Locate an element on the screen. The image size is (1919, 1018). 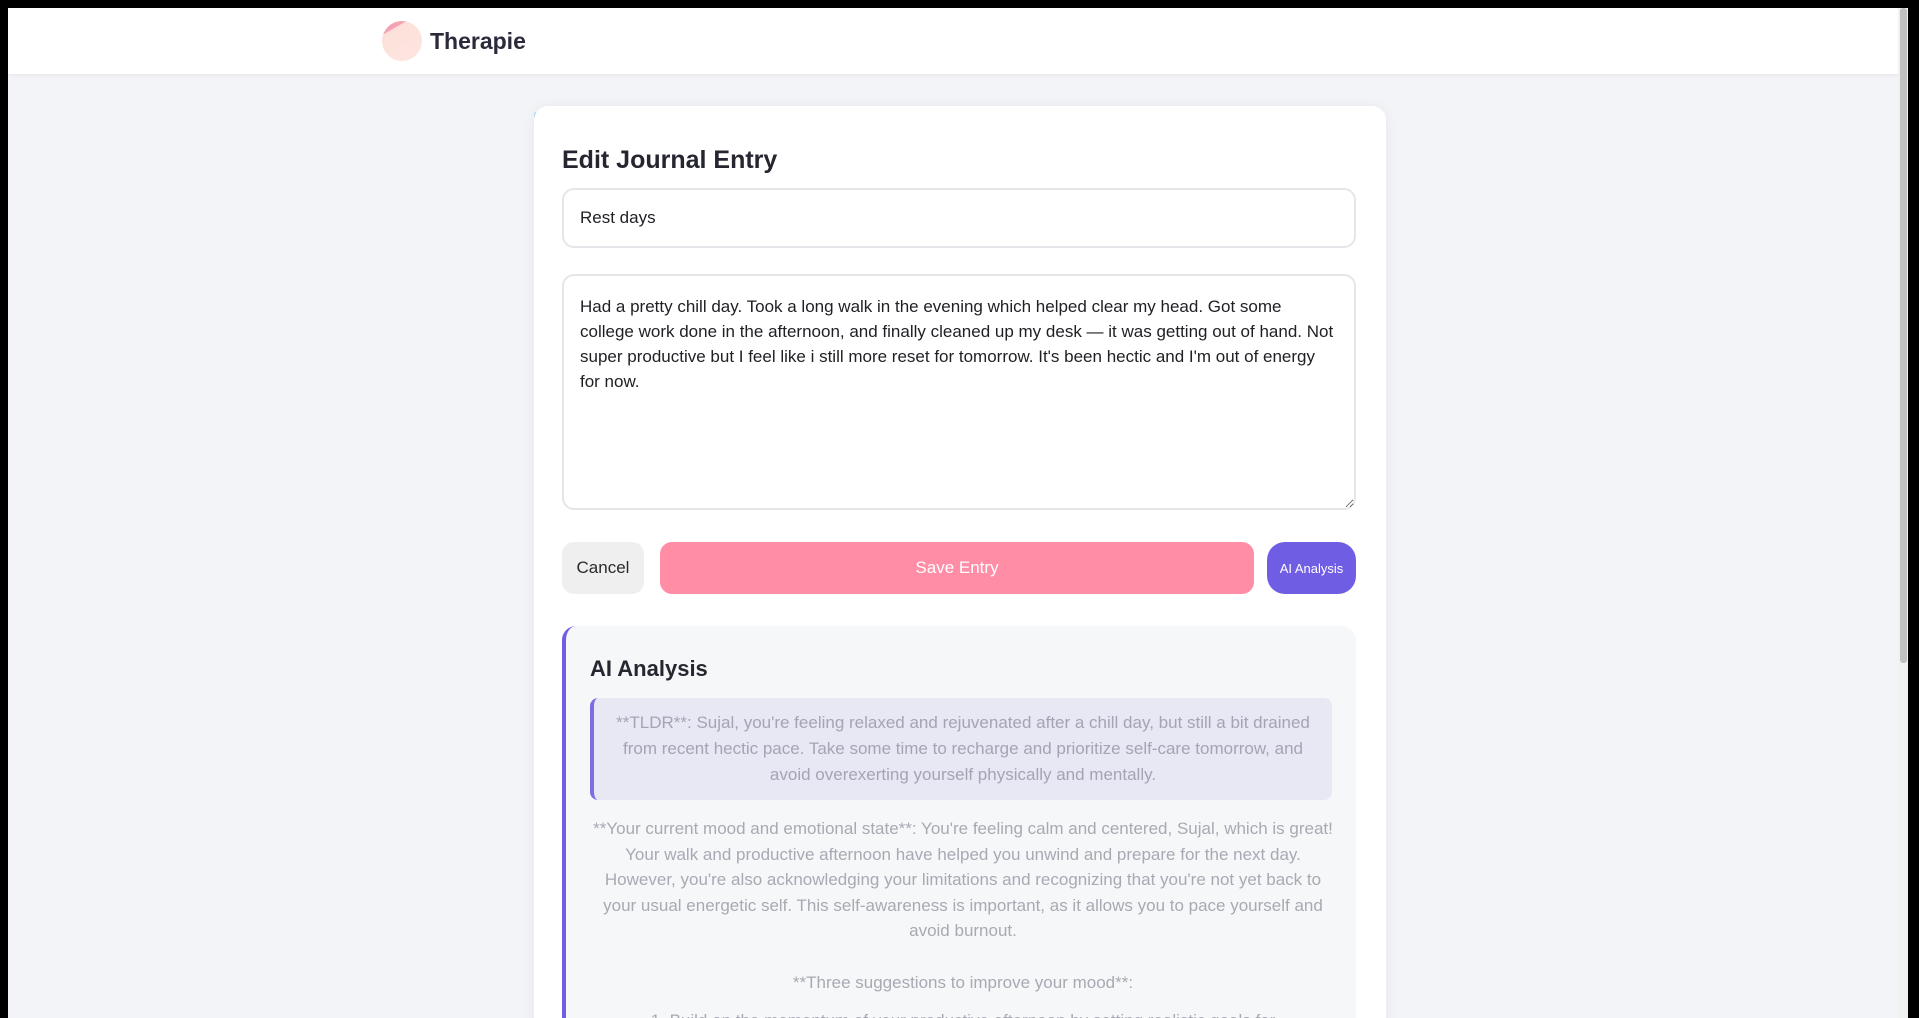
save-entry-button: Save Entry is located at coordinates (957, 568).